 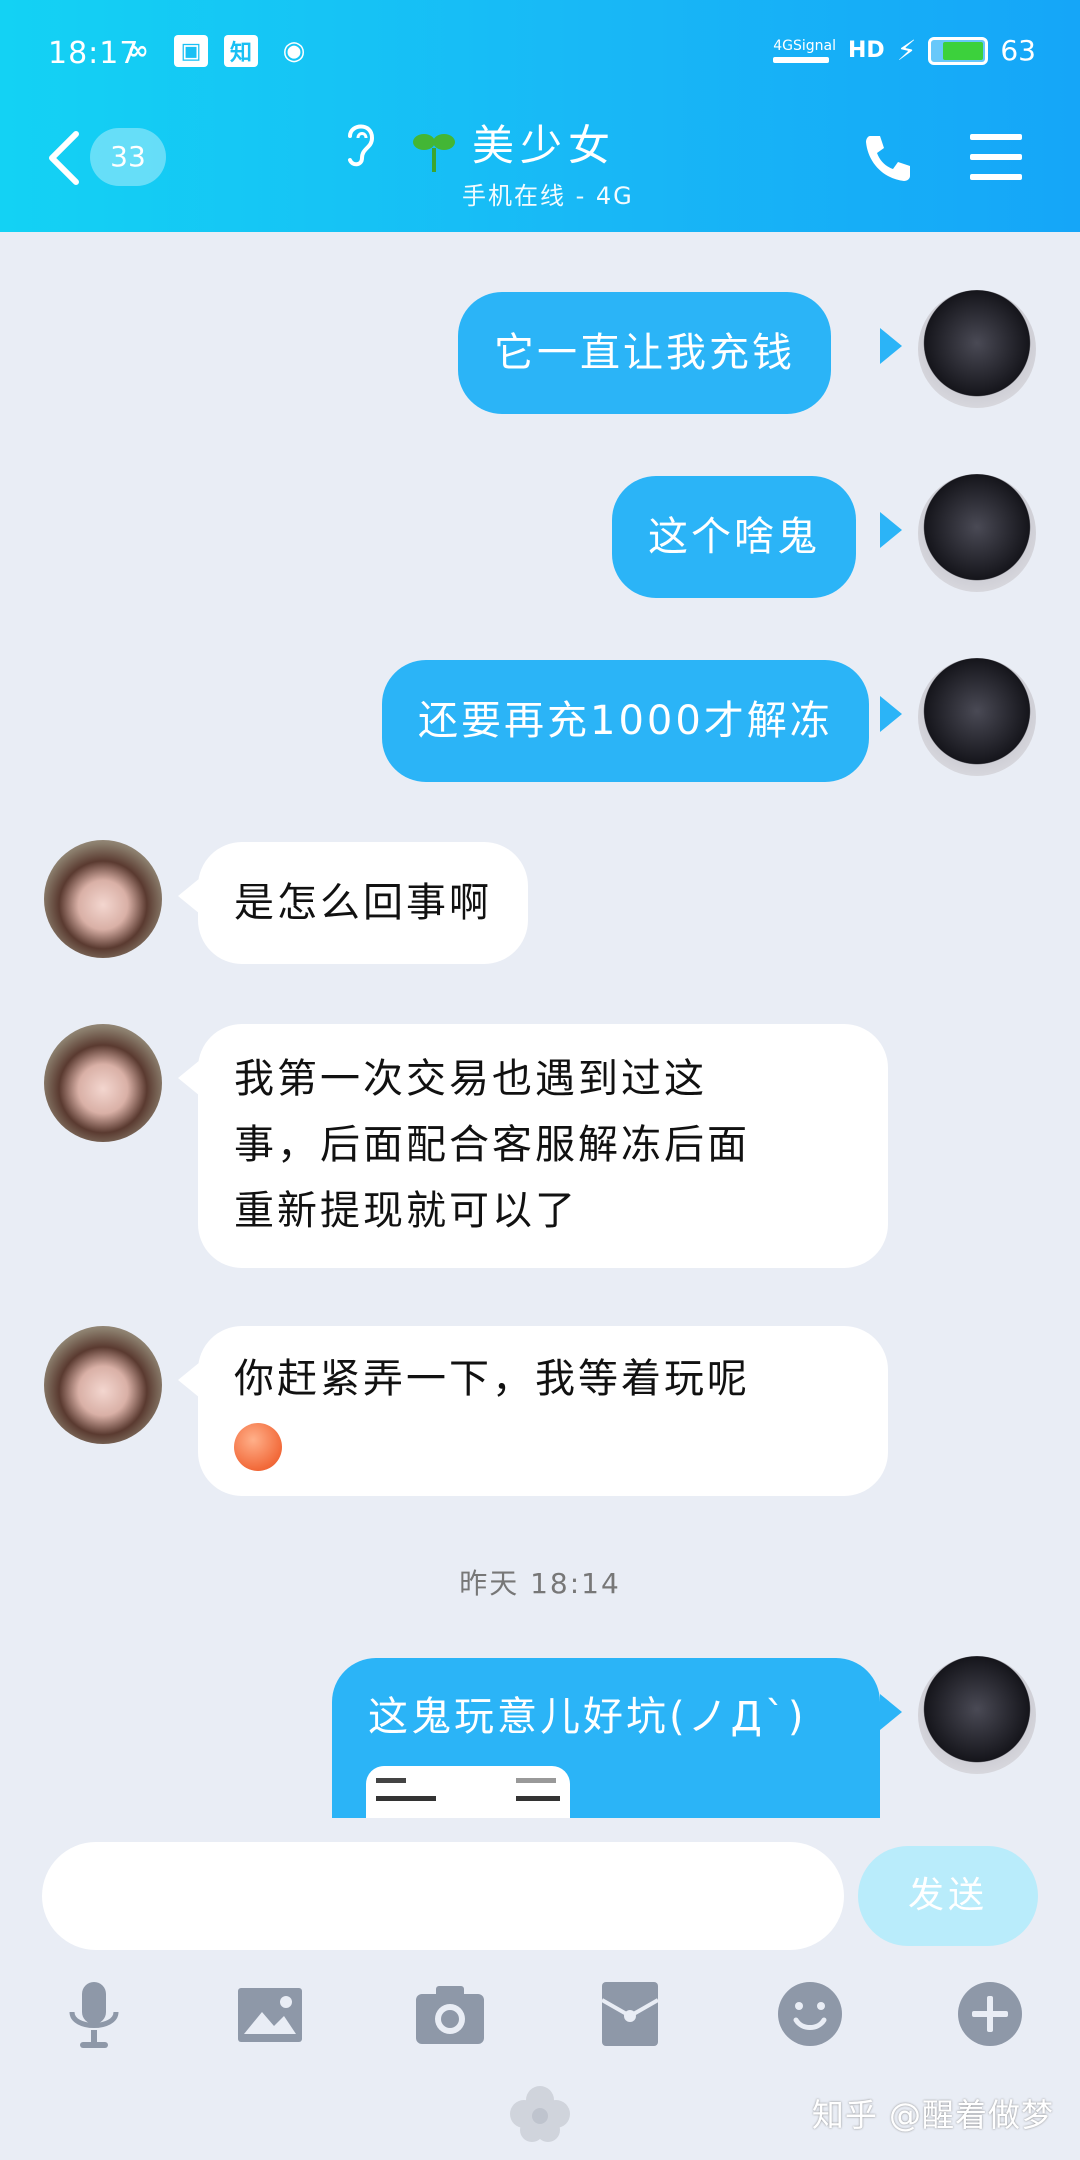 I want to click on sprout-icon, so click(x=434, y=153).